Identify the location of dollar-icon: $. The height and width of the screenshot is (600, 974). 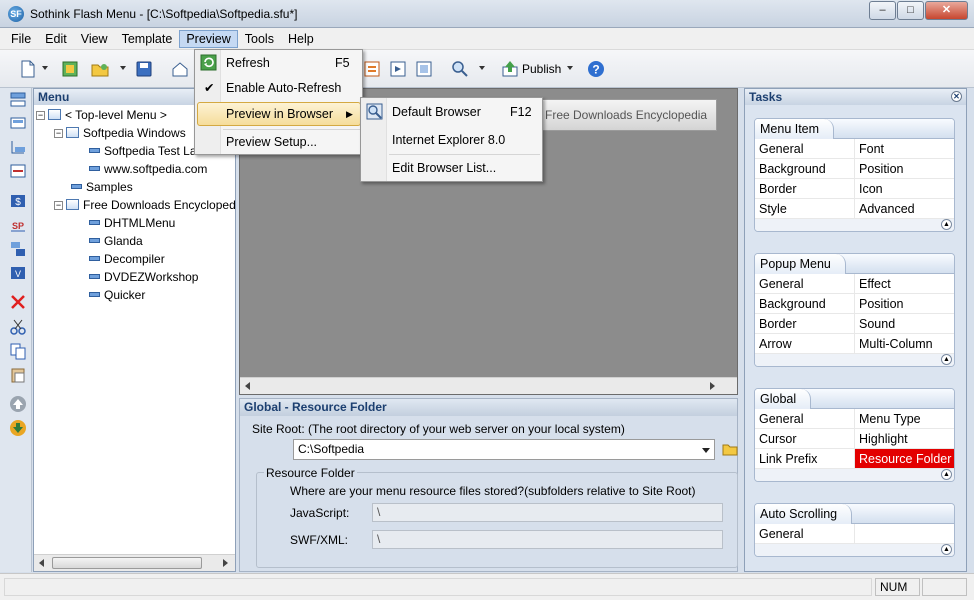
(18, 201).